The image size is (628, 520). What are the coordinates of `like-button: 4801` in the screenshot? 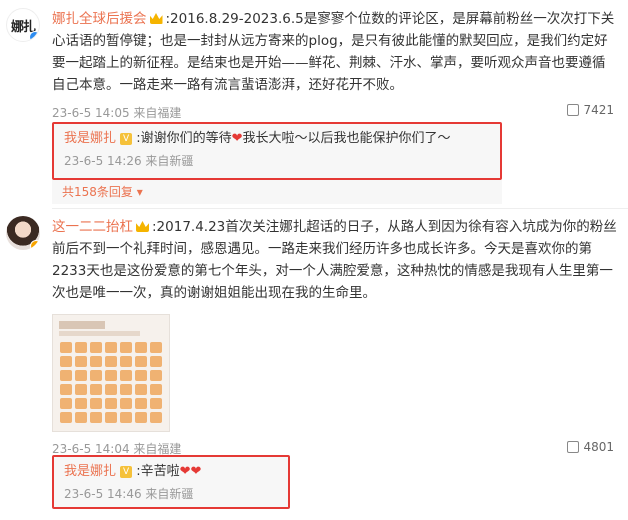 It's located at (590, 447).